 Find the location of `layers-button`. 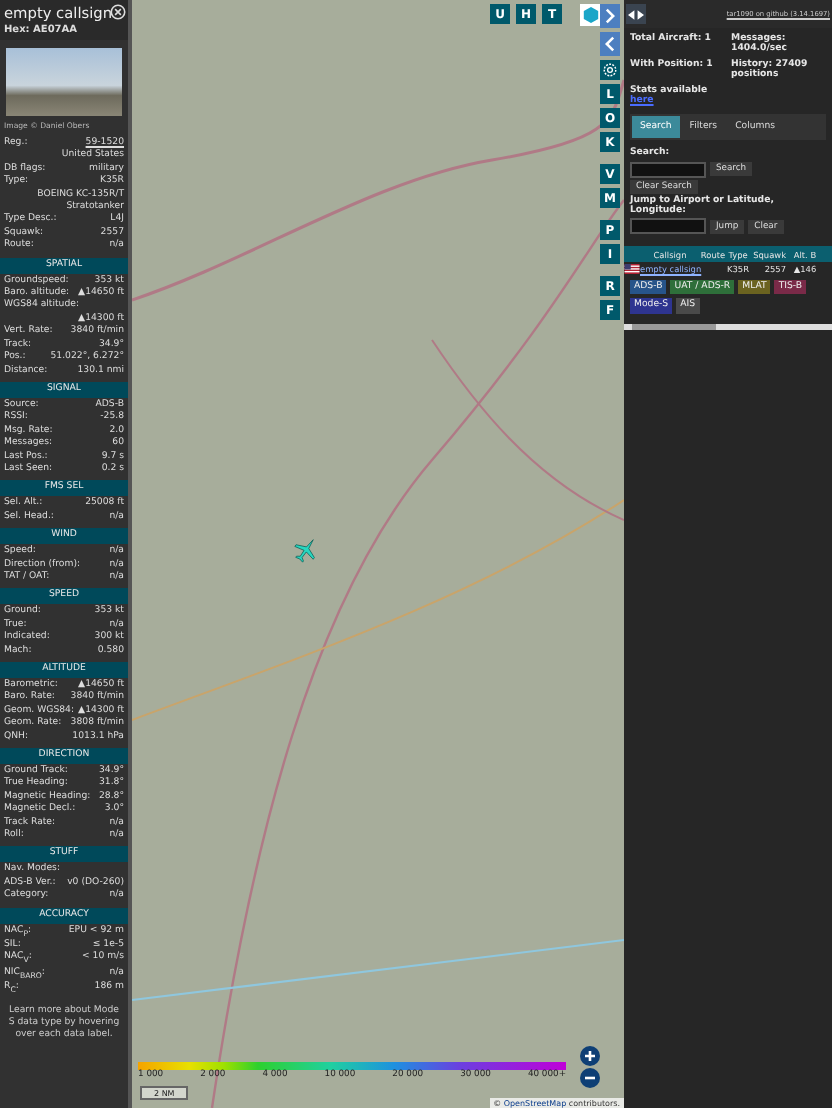

layers-button is located at coordinates (591, 15).